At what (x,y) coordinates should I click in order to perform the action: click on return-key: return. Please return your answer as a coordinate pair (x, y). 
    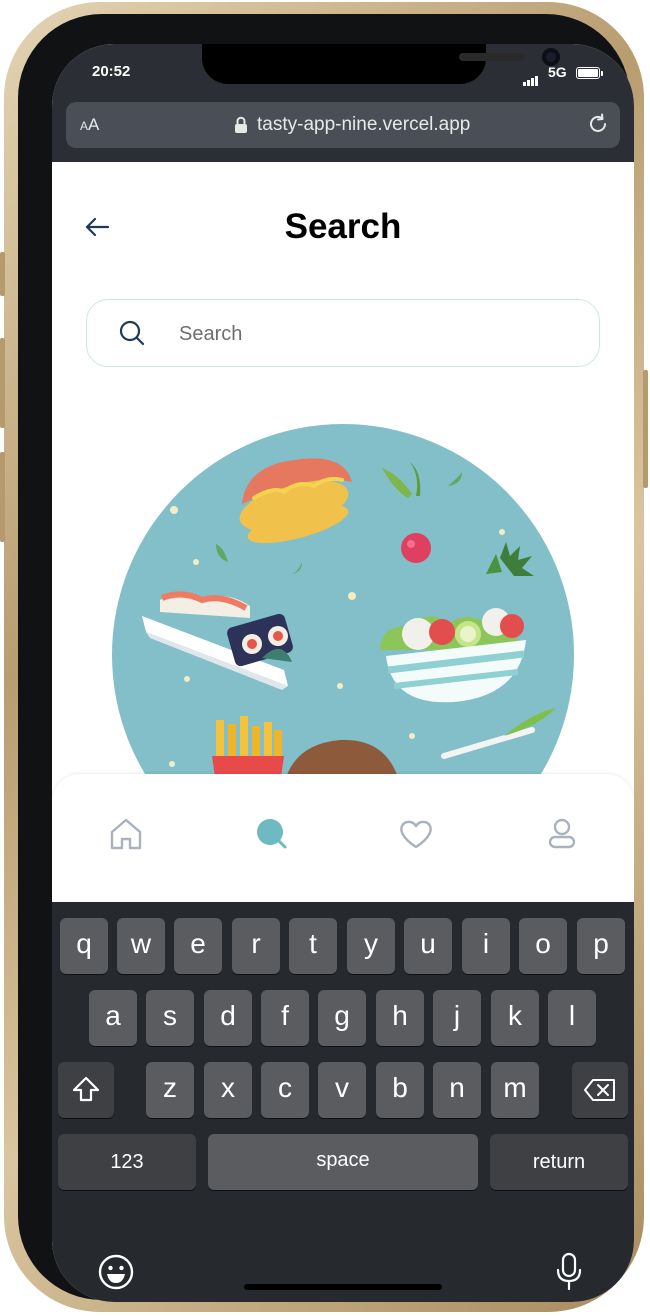
    Looking at the image, I should click on (559, 1162).